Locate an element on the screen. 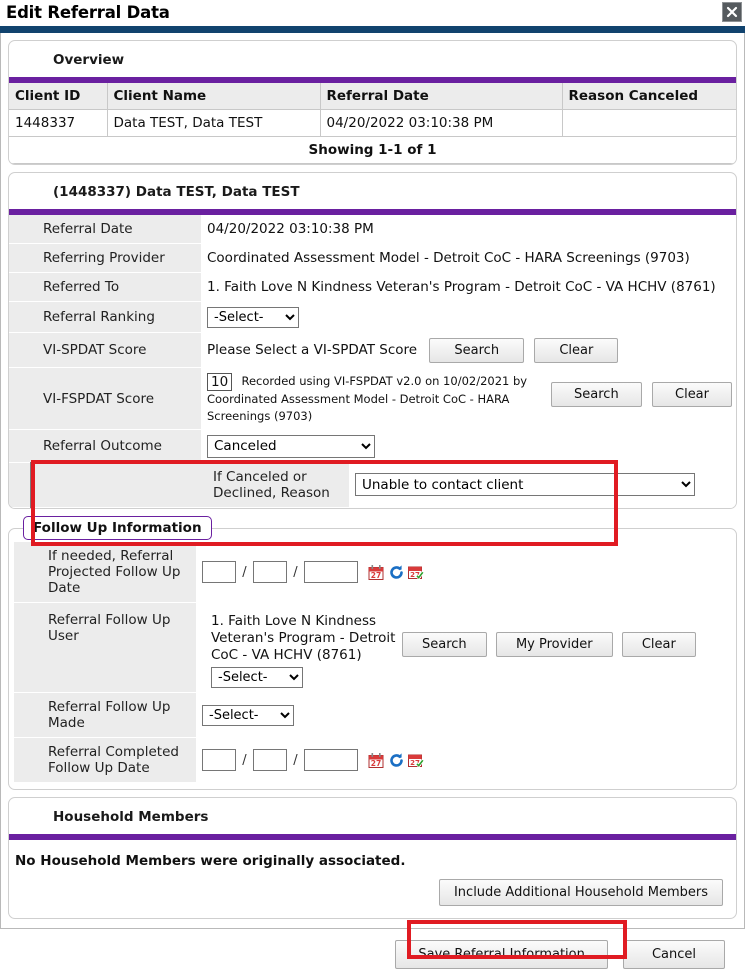 This screenshot has height=969, width=745. vi-fspdat-search-button: Search is located at coordinates (596, 394).